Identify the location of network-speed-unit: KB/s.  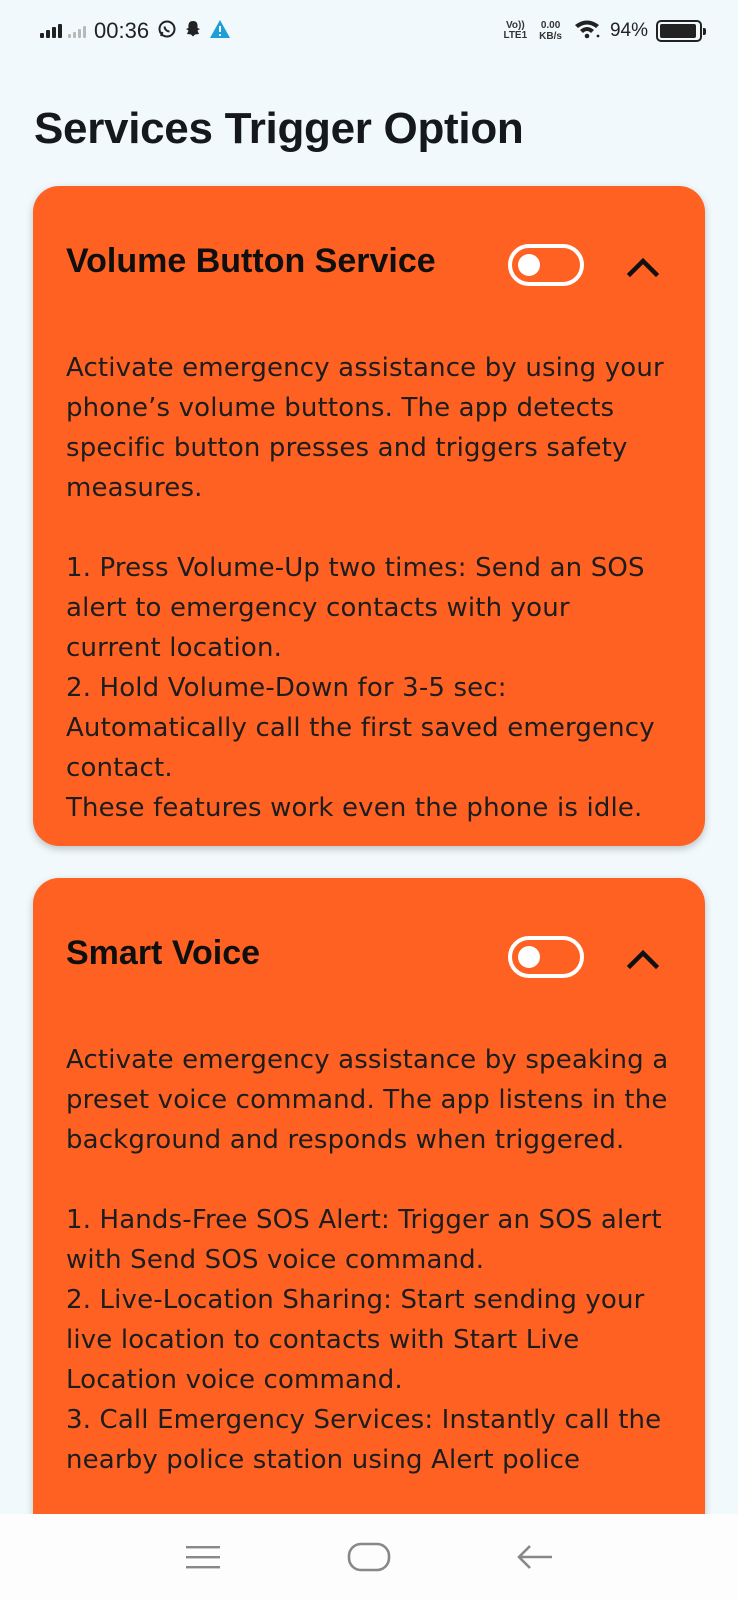
(550, 36).